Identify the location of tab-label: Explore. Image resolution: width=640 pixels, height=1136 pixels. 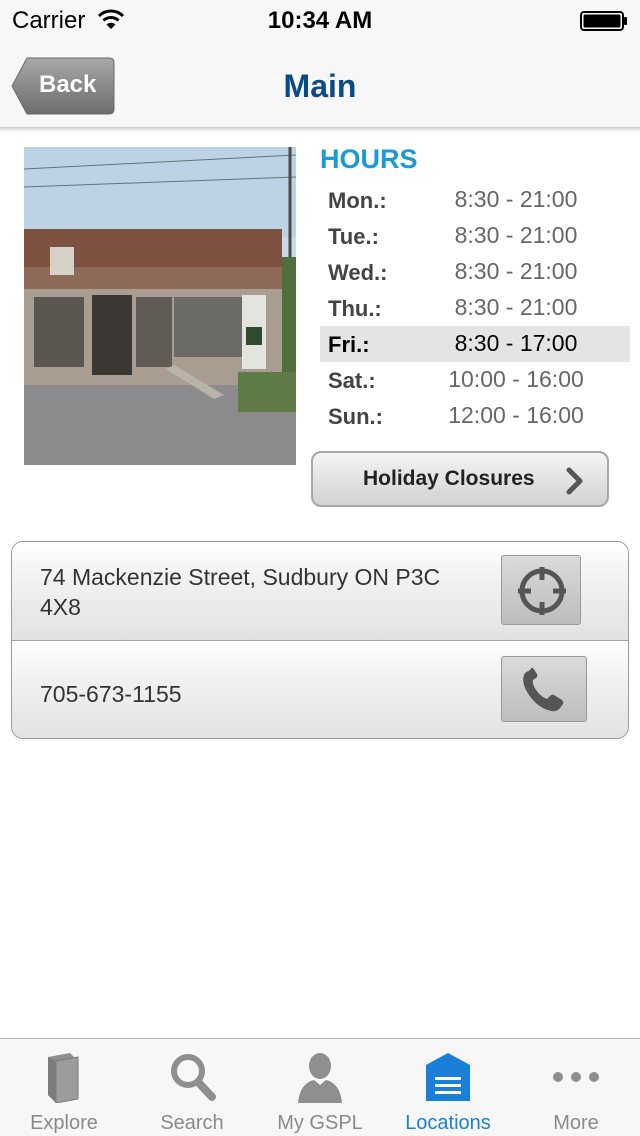
(64, 1123).